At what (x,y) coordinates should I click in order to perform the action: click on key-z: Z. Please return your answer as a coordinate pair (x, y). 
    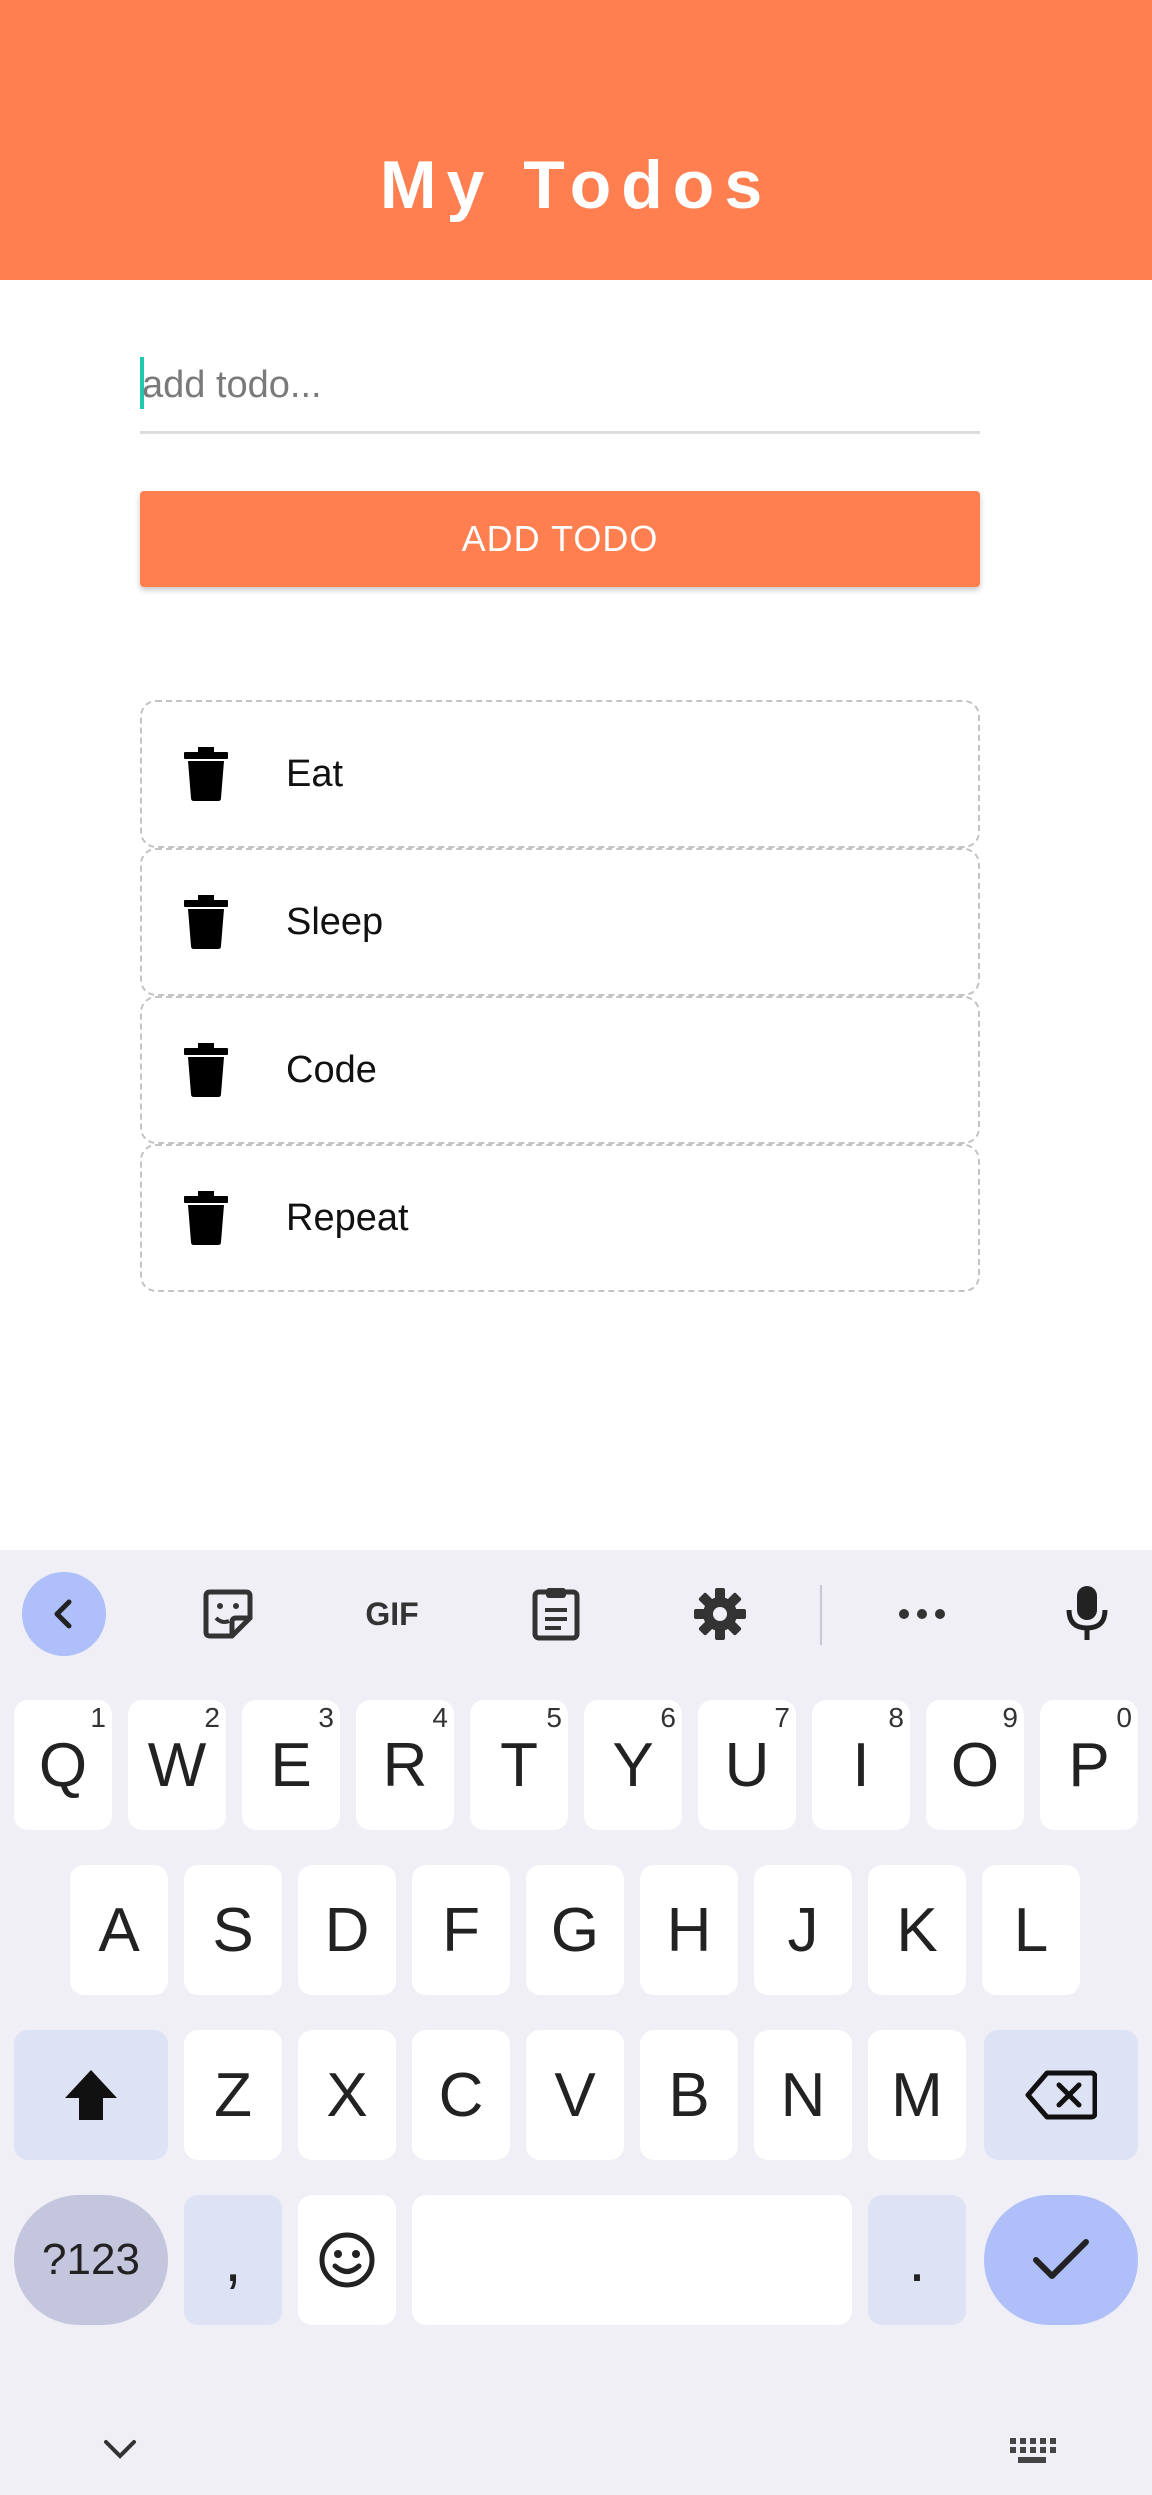
    Looking at the image, I should click on (233, 2095).